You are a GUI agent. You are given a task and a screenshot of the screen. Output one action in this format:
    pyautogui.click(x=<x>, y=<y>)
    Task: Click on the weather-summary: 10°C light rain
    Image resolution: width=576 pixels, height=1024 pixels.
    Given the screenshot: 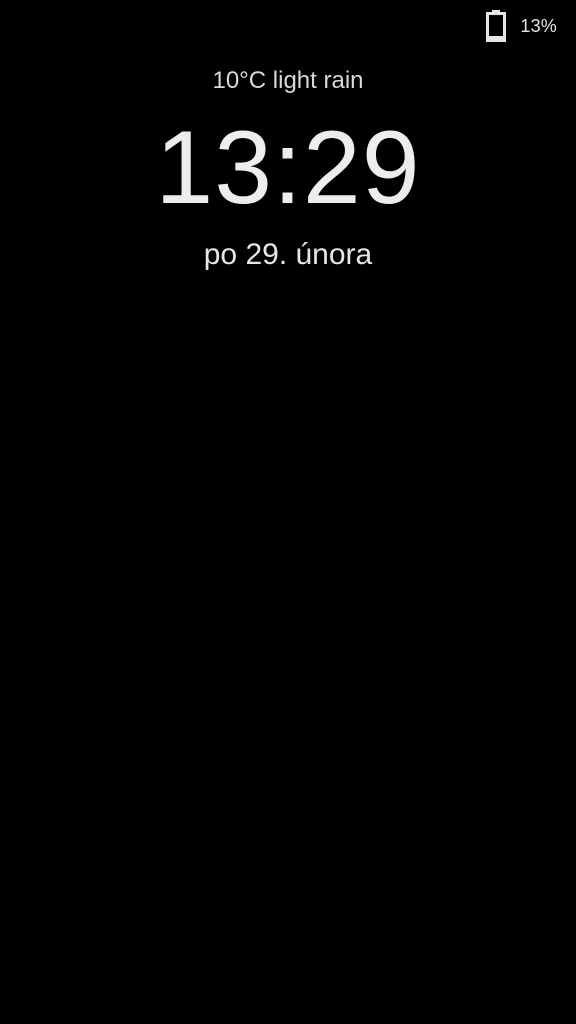 What is the action you would take?
    pyautogui.click(x=288, y=80)
    